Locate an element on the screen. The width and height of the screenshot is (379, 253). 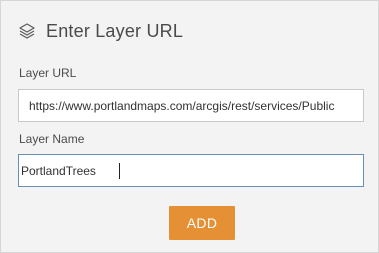
panel-title: Enter Layer URL is located at coordinates (115, 30).